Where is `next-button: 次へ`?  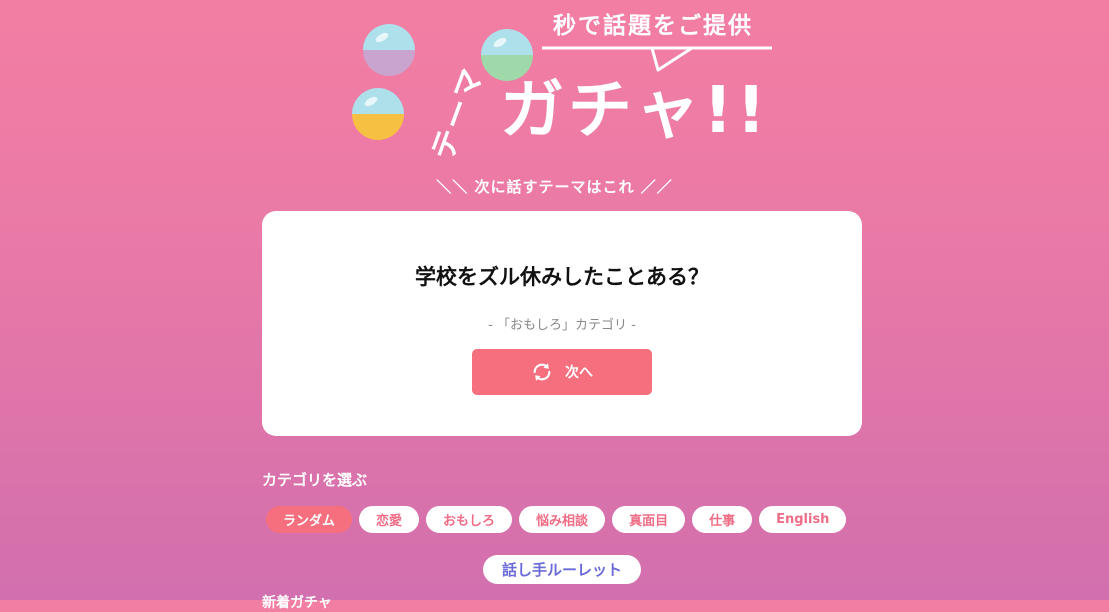
next-button: 次へ is located at coordinates (562, 372).